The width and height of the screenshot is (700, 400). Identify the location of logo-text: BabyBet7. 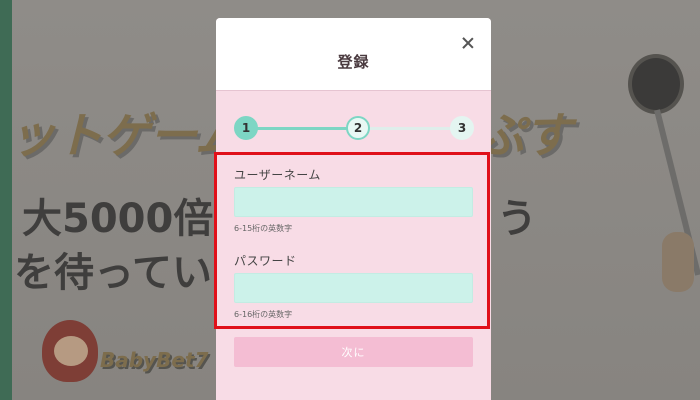
(154, 360).